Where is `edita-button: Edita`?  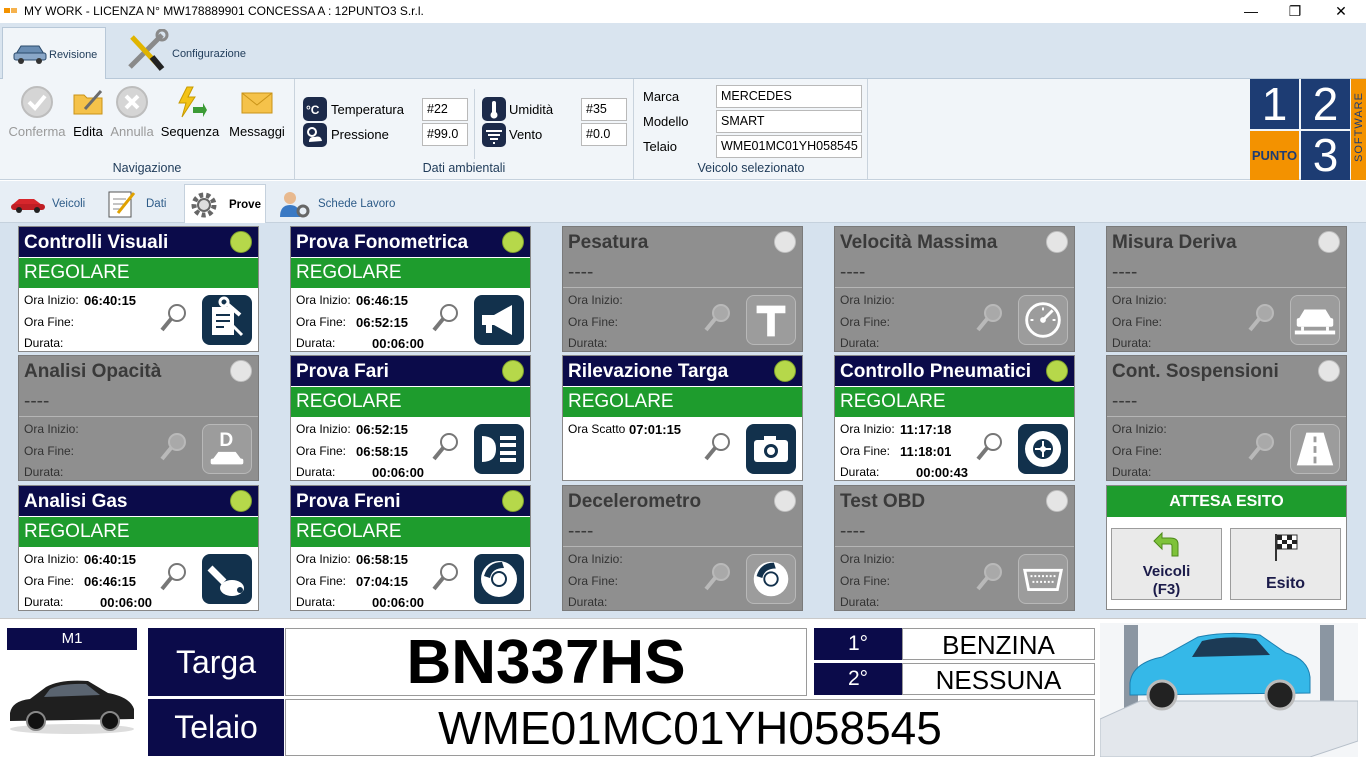
edita-button: Edita is located at coordinates (88, 112).